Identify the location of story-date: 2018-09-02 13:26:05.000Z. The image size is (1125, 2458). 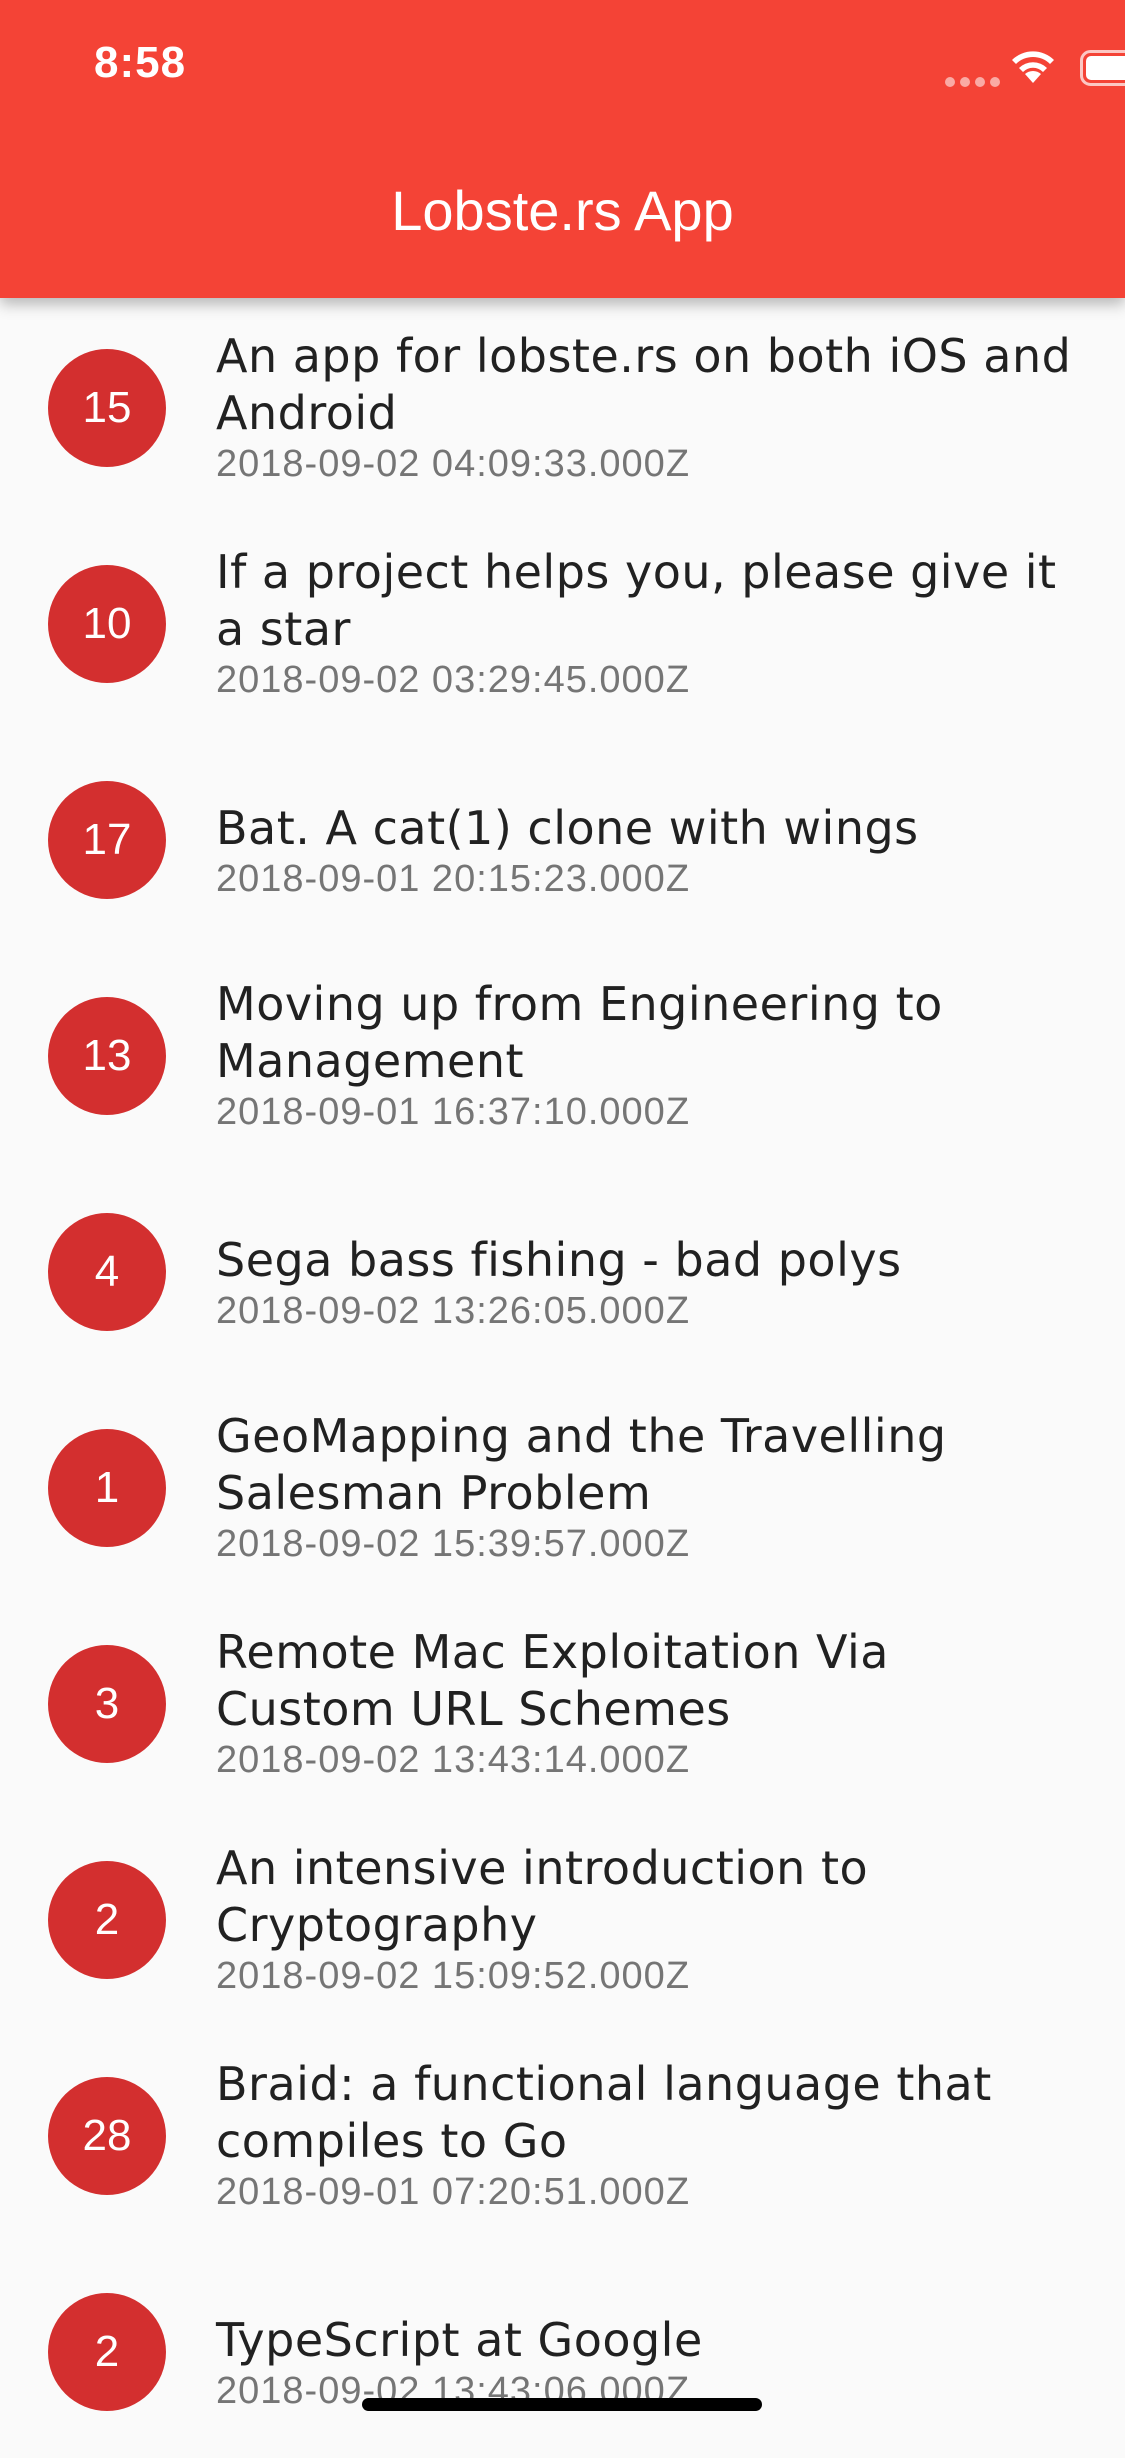
(646, 1311).